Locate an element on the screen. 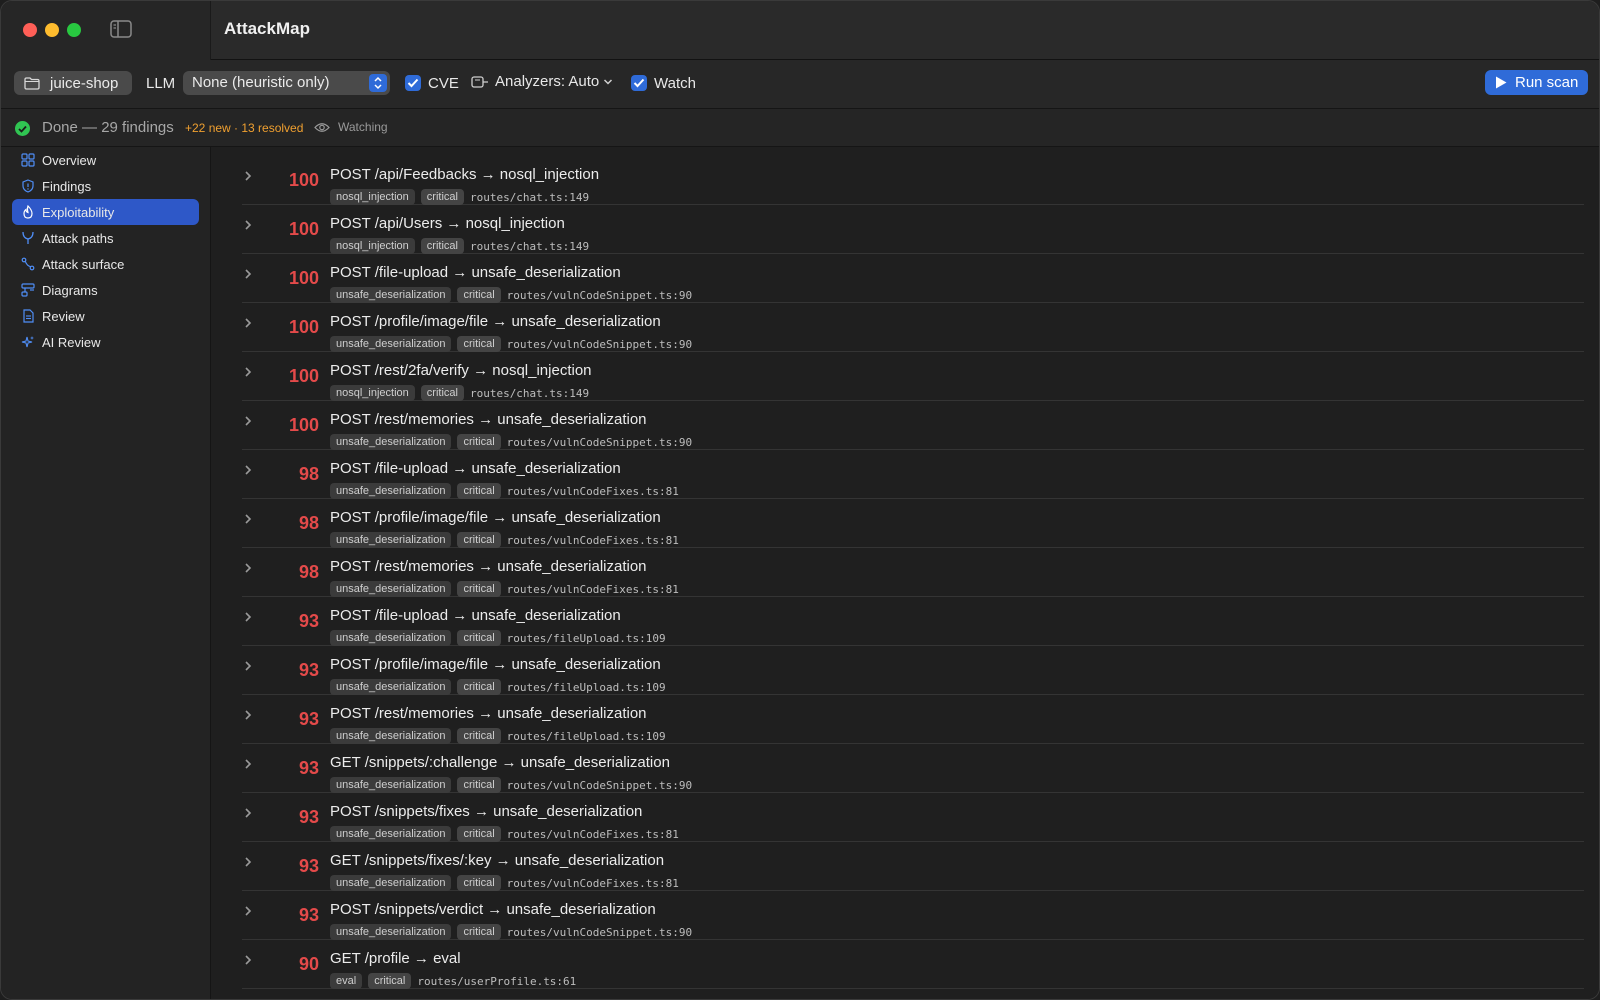  minimize-window-button is located at coordinates (52, 30).